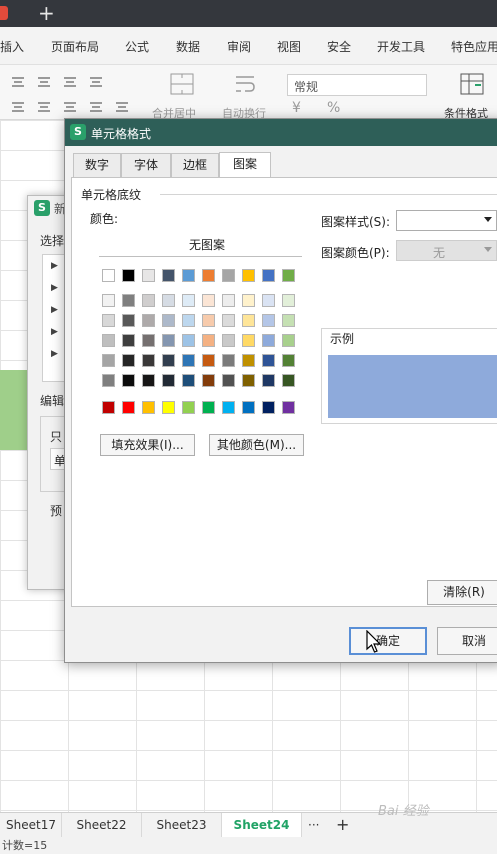 The image size is (497, 854). Describe the element at coordinates (357, 85) in the screenshot. I see `number-format-select: 常规` at that location.